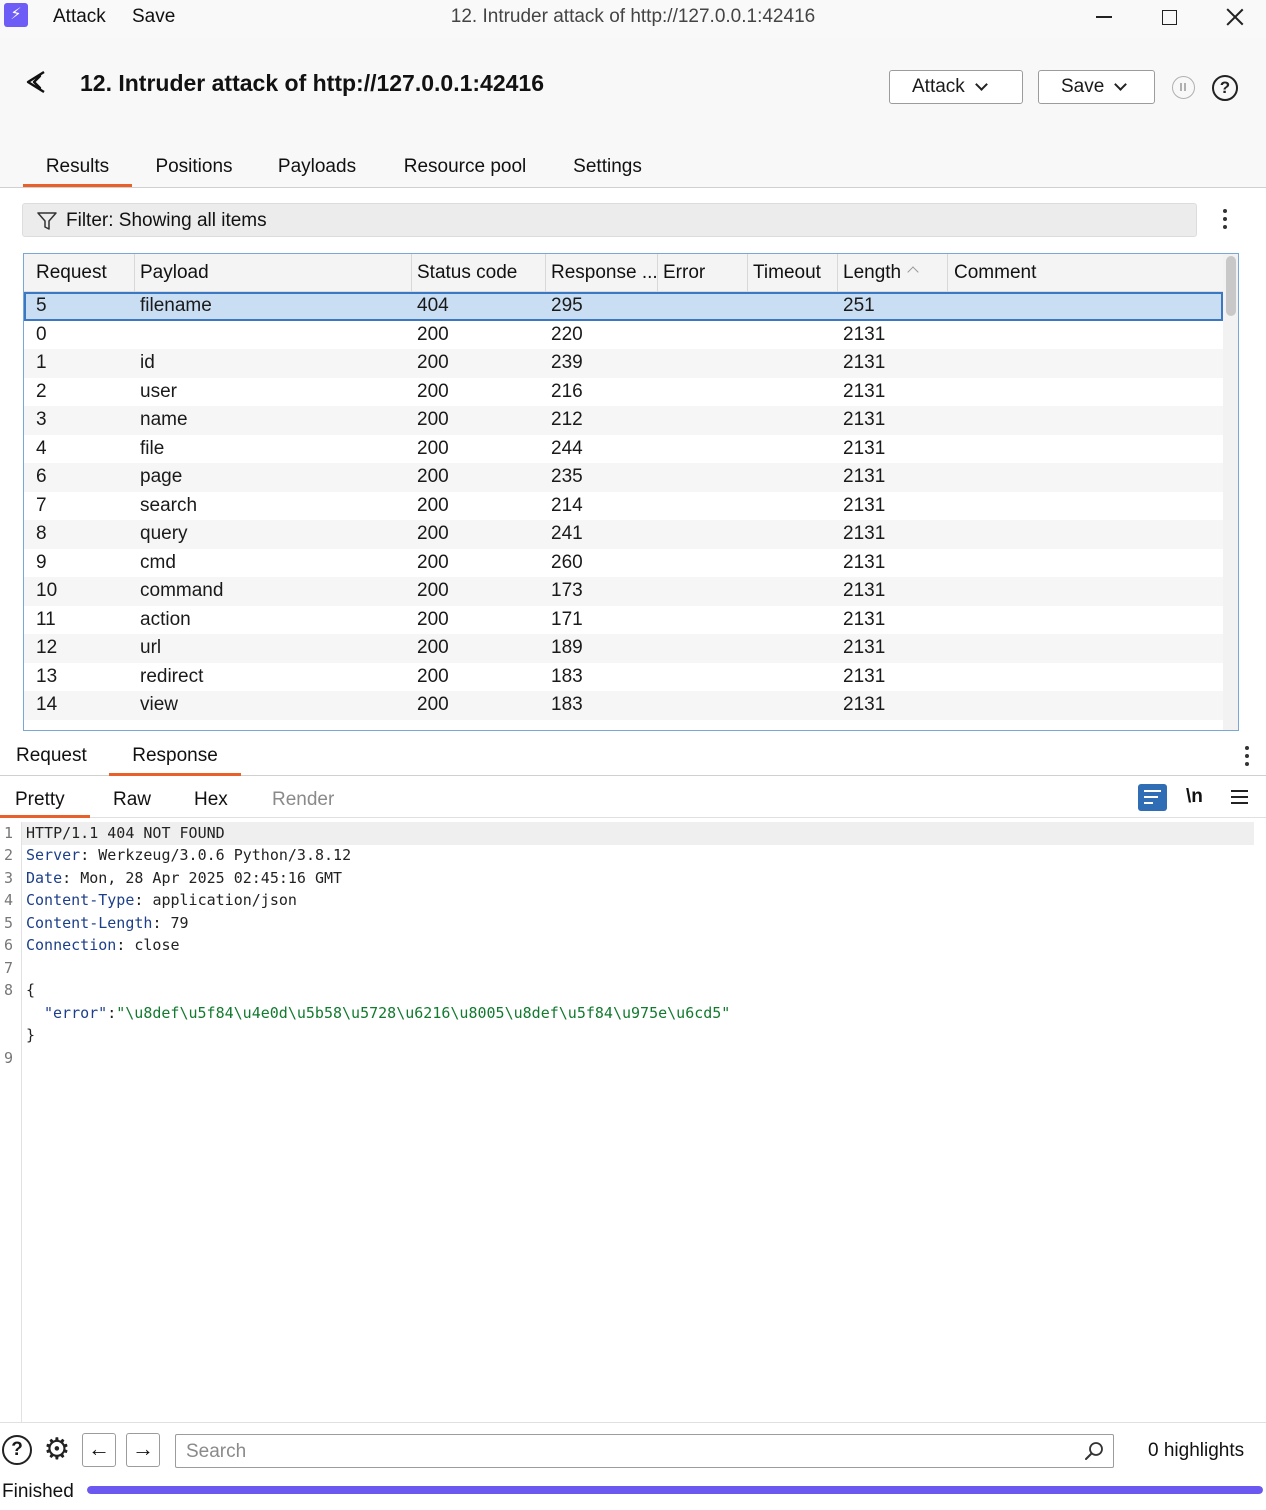  Describe the element at coordinates (175, 760) in the screenshot. I see `tab-response: Response` at that location.